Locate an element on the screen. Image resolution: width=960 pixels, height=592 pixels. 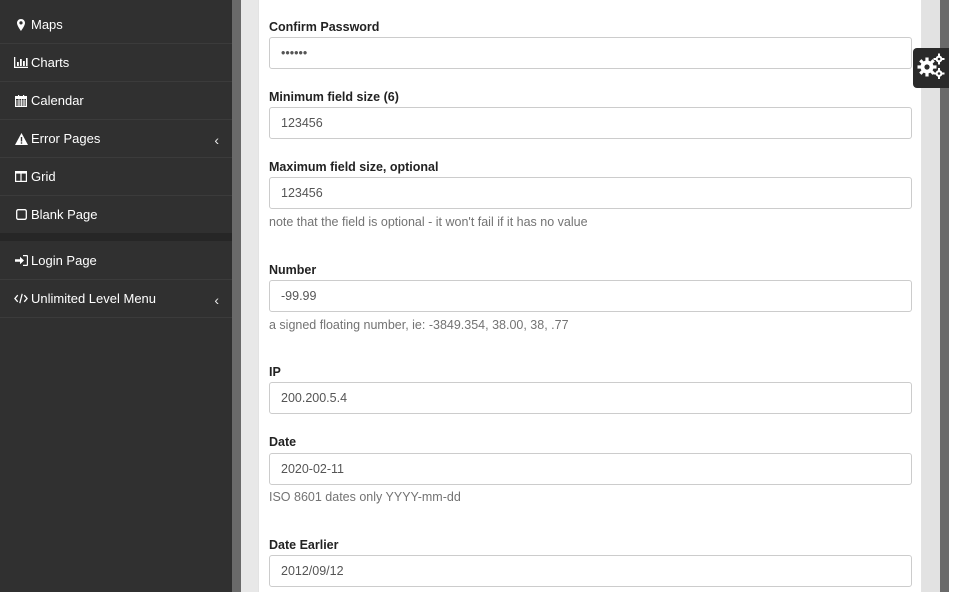
number-label: Number is located at coordinates (293, 270).